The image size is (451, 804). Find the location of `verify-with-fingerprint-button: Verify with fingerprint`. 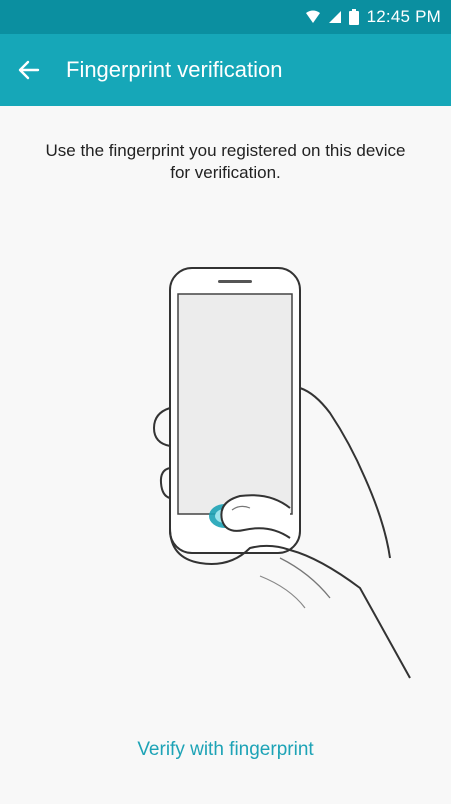

verify-with-fingerprint-button: Verify with fingerprint is located at coordinates (225, 750).